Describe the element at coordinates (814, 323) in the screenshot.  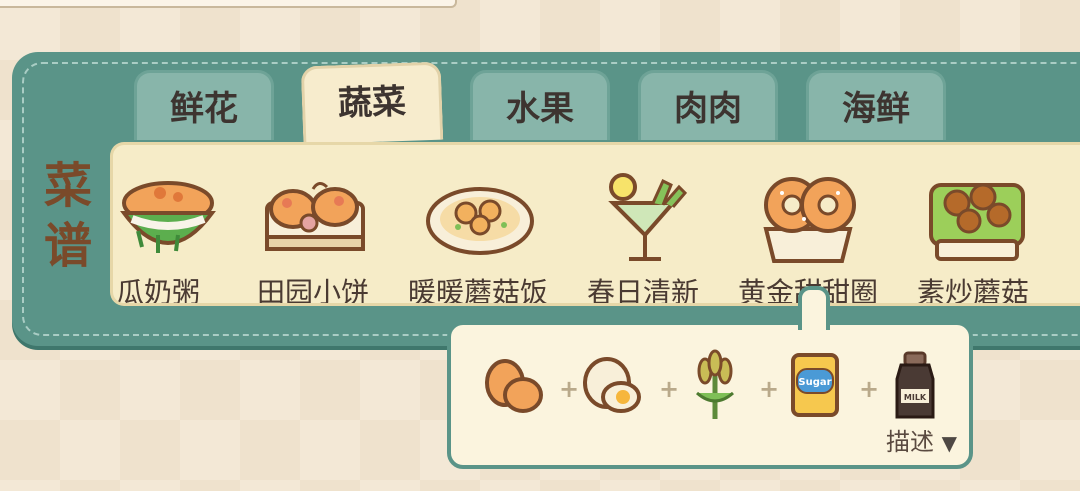
I see `tooltip-pointer-joint` at that location.